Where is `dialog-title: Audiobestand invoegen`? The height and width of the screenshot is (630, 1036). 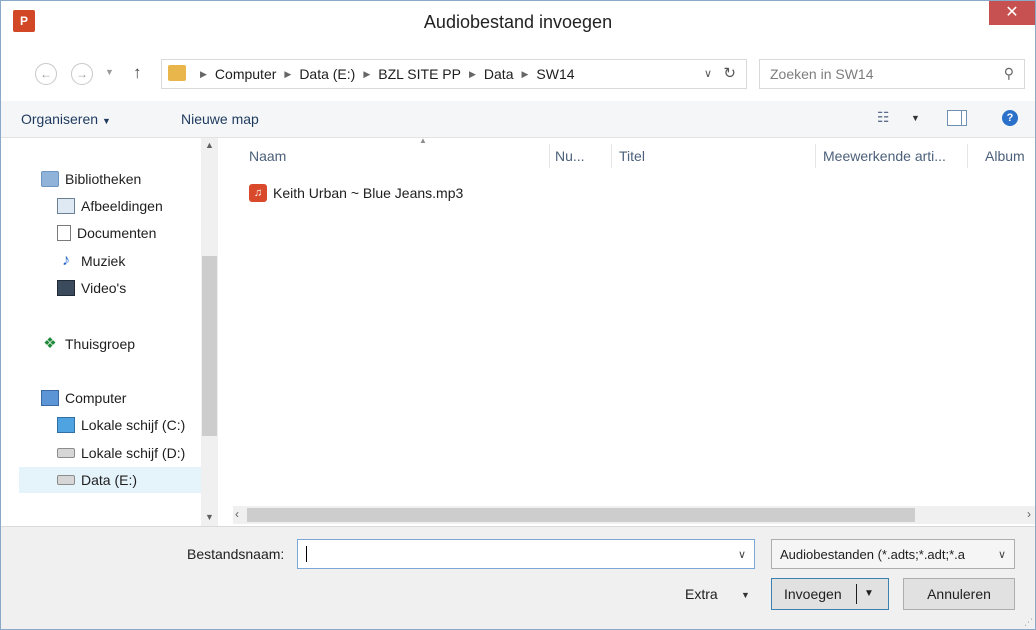
dialog-title: Audiobestand invoegen is located at coordinates (518, 22).